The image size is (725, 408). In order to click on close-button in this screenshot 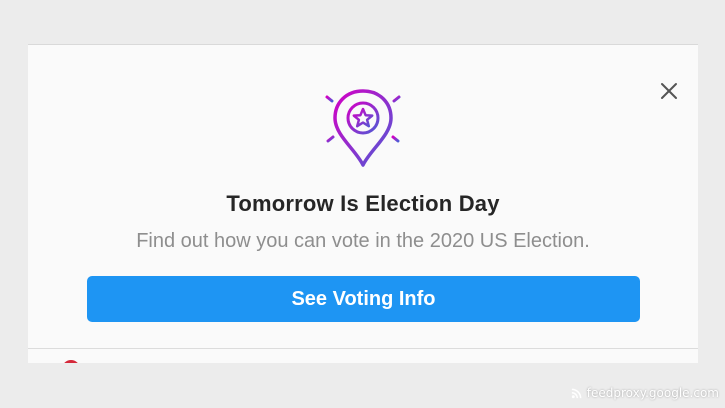, I will do `click(669, 91)`.